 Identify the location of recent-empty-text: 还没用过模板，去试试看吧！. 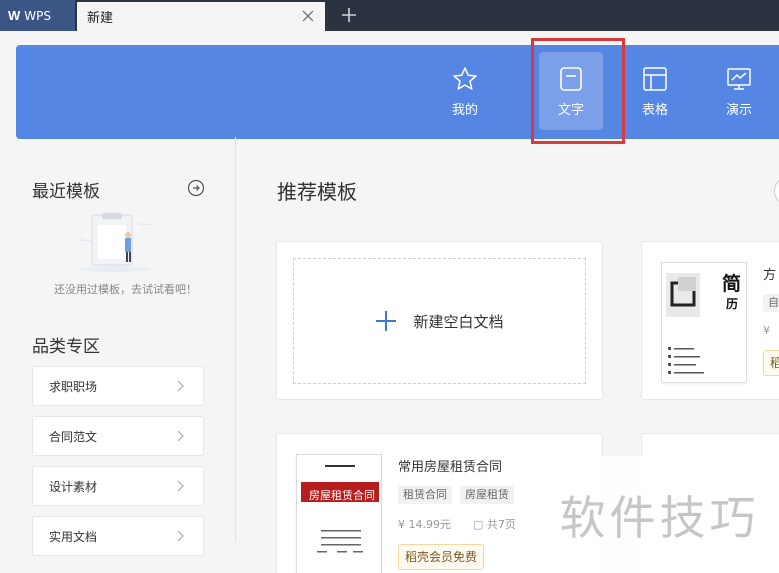
(125, 289).